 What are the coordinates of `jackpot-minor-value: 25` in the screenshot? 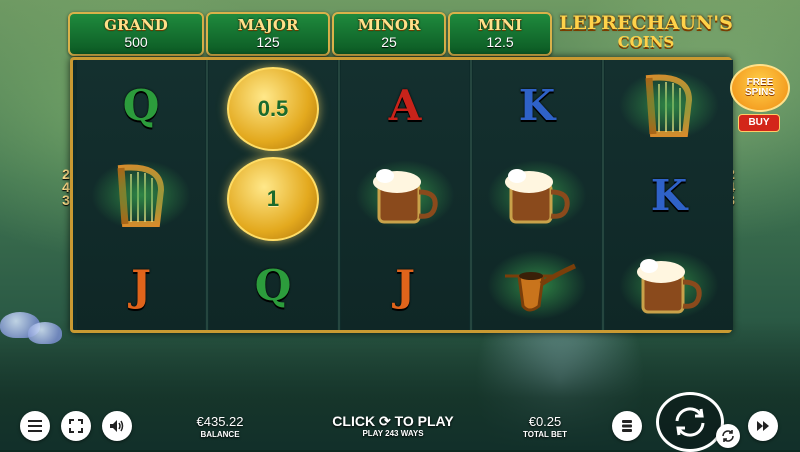 It's located at (389, 42).